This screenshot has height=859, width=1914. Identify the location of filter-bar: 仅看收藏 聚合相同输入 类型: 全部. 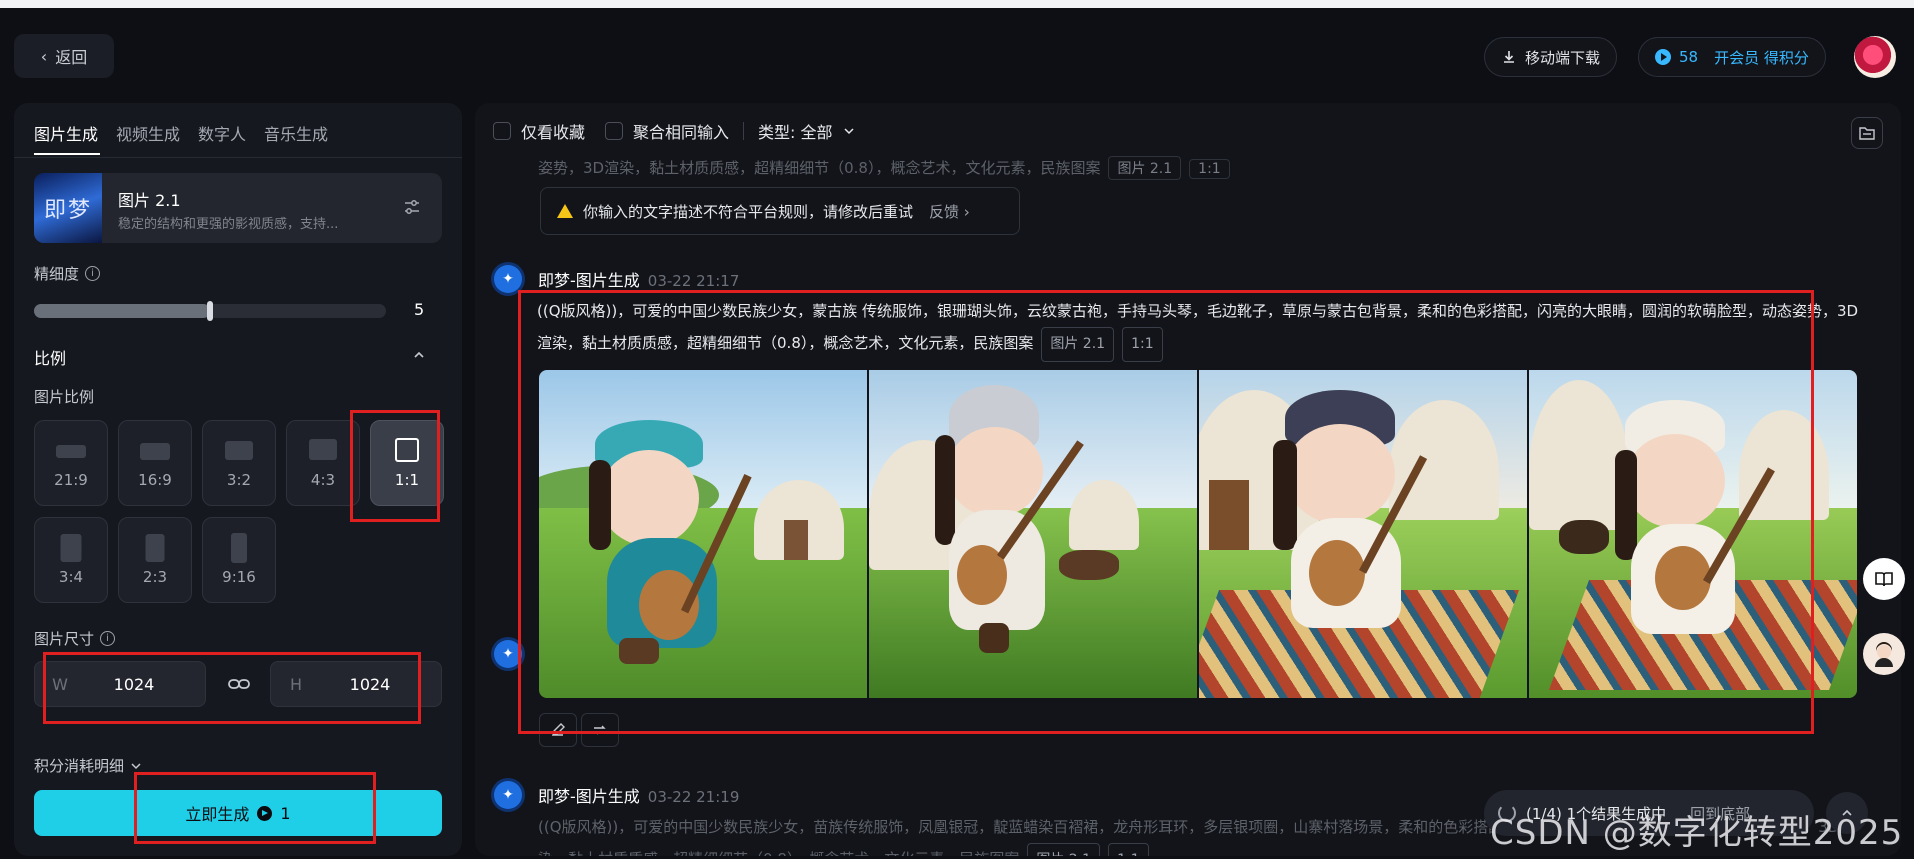
(674, 131).